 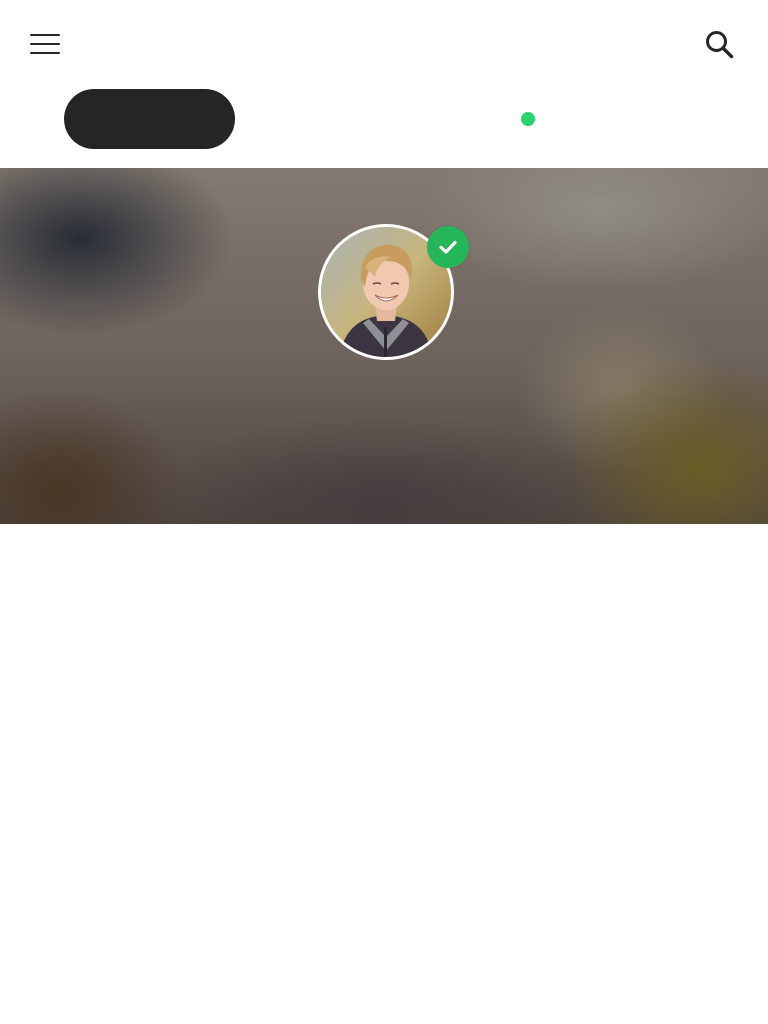 I want to click on online-status-dot, so click(x=528, y=119).